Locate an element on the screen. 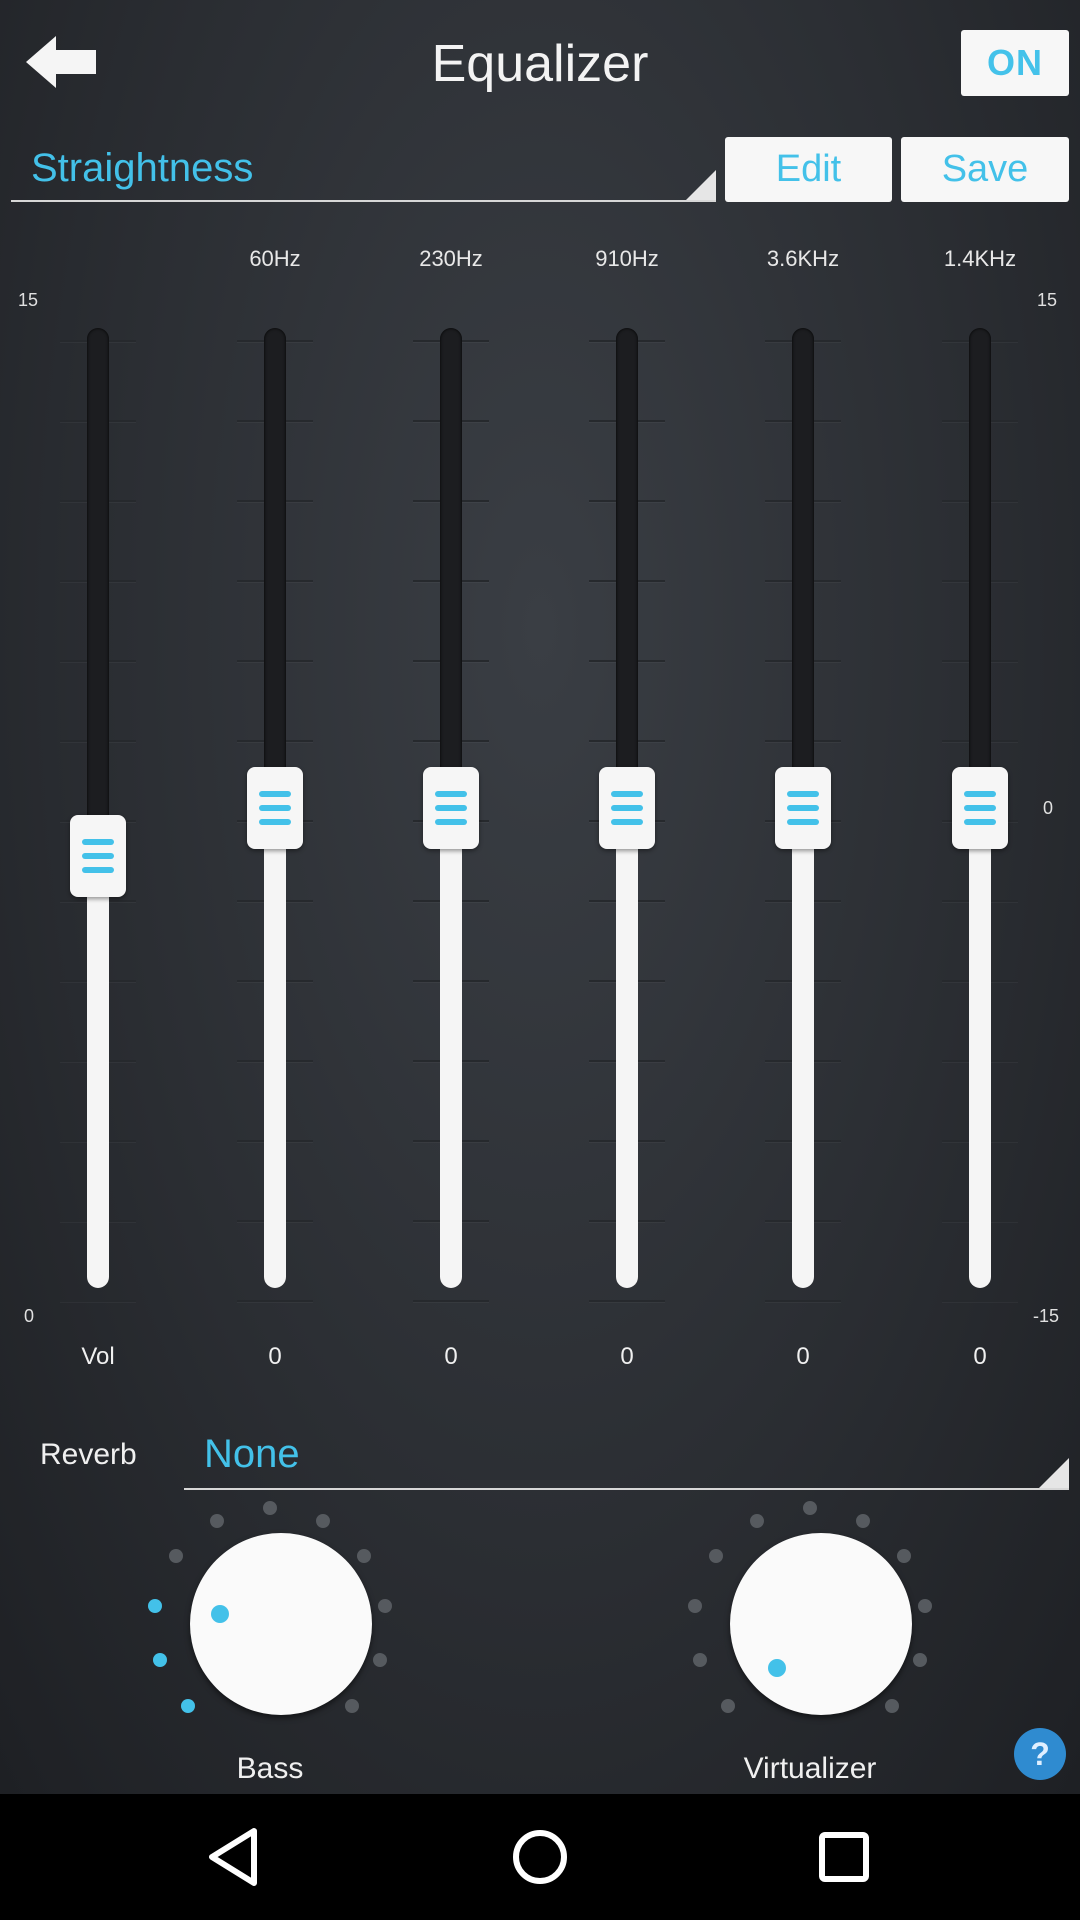 This screenshot has width=1080, height=1920. save-button: Save is located at coordinates (985, 169).